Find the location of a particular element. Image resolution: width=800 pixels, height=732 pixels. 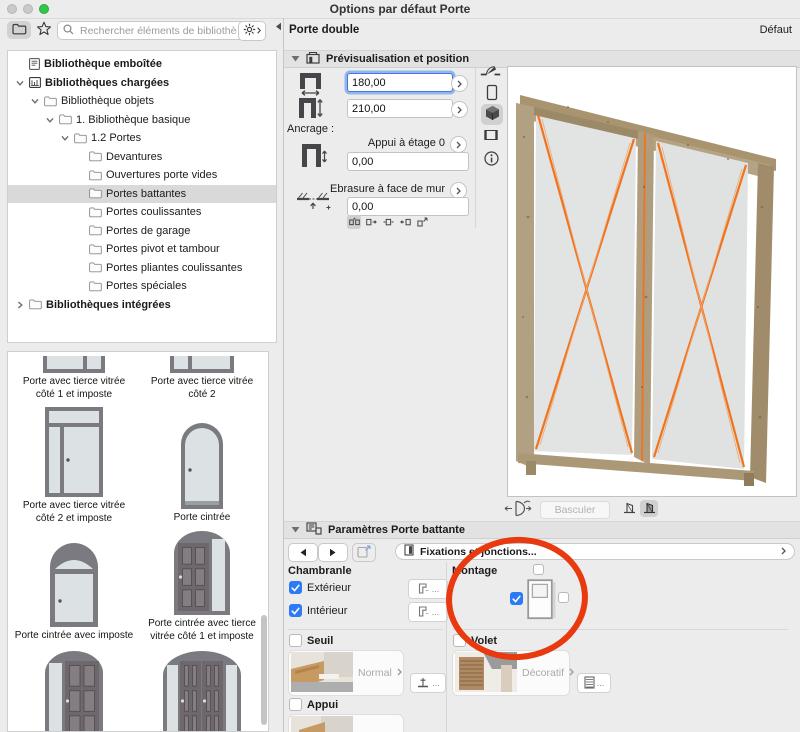

3d-cube-icon is located at coordinates (492, 114).